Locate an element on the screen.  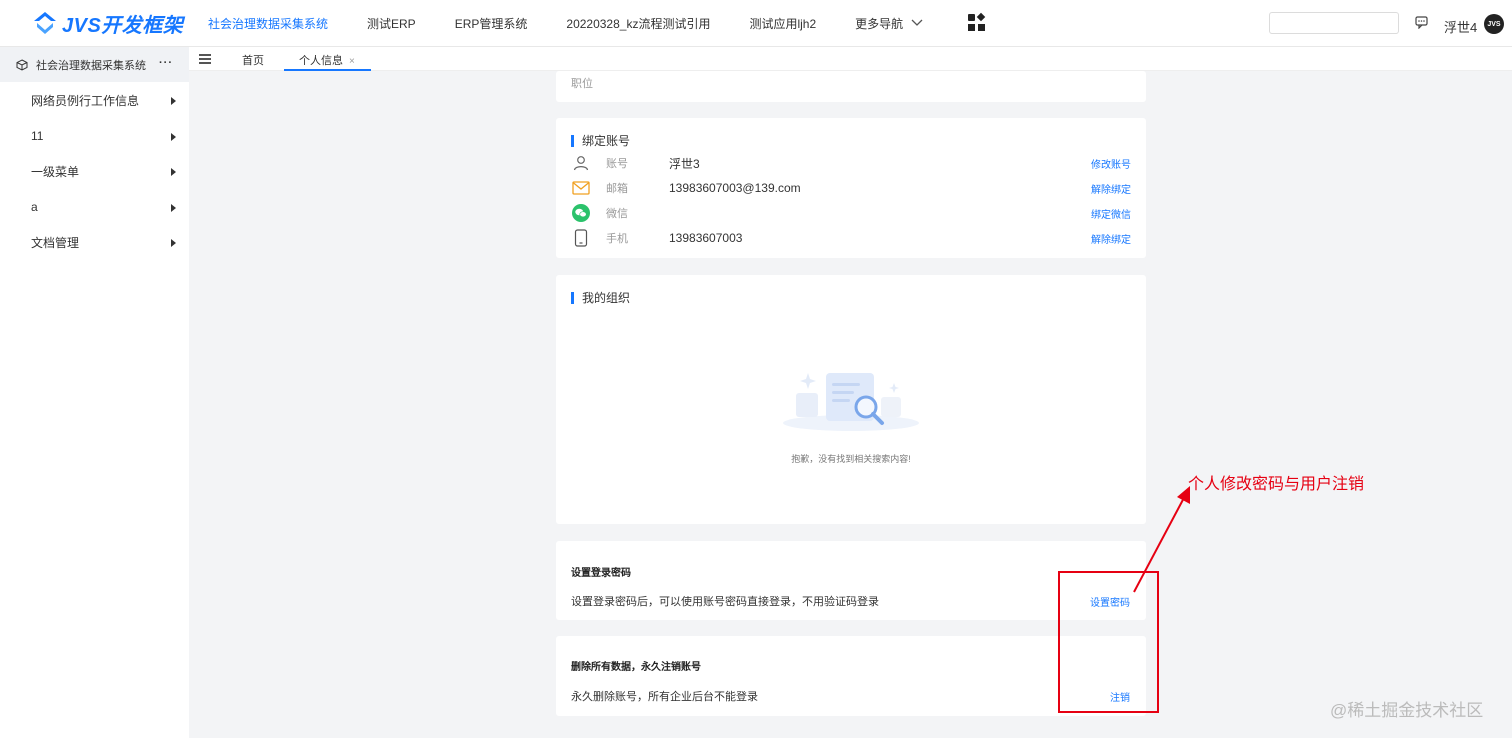
sidebar-item-label: a is located at coordinates (34, 207).